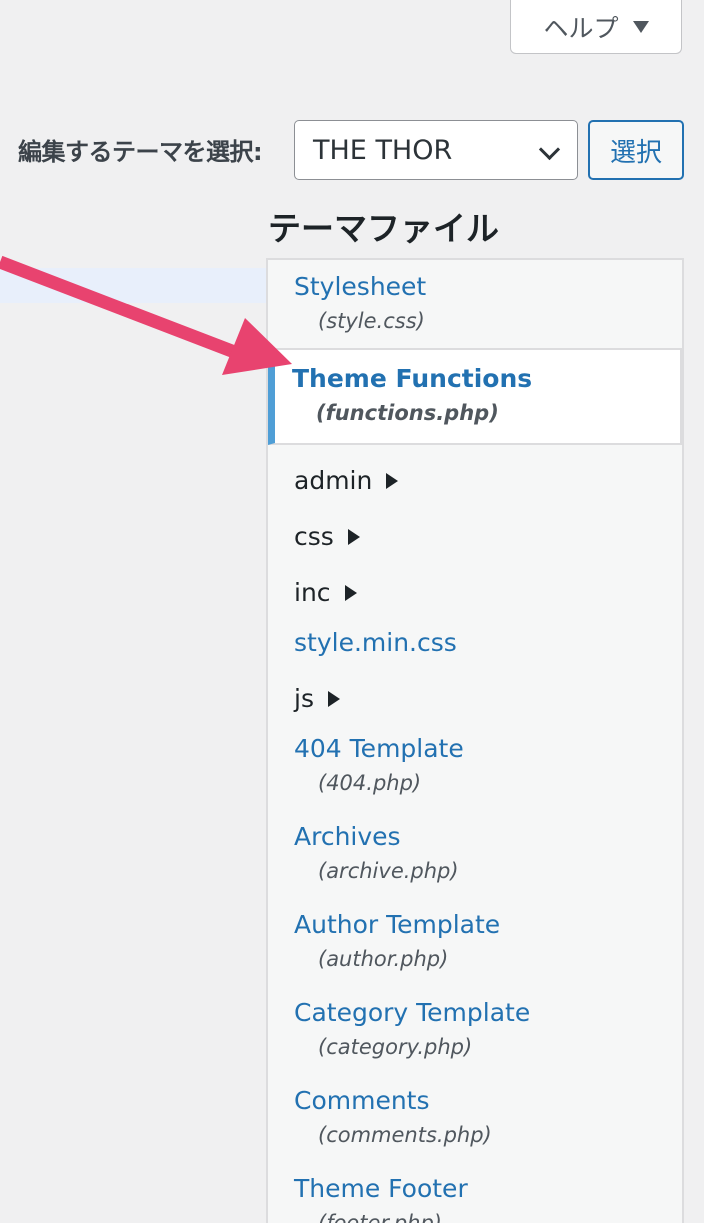 This screenshot has height=1223, width=704. I want to click on file-item-footer: Theme Footer (footer.php), so click(381, 1198).